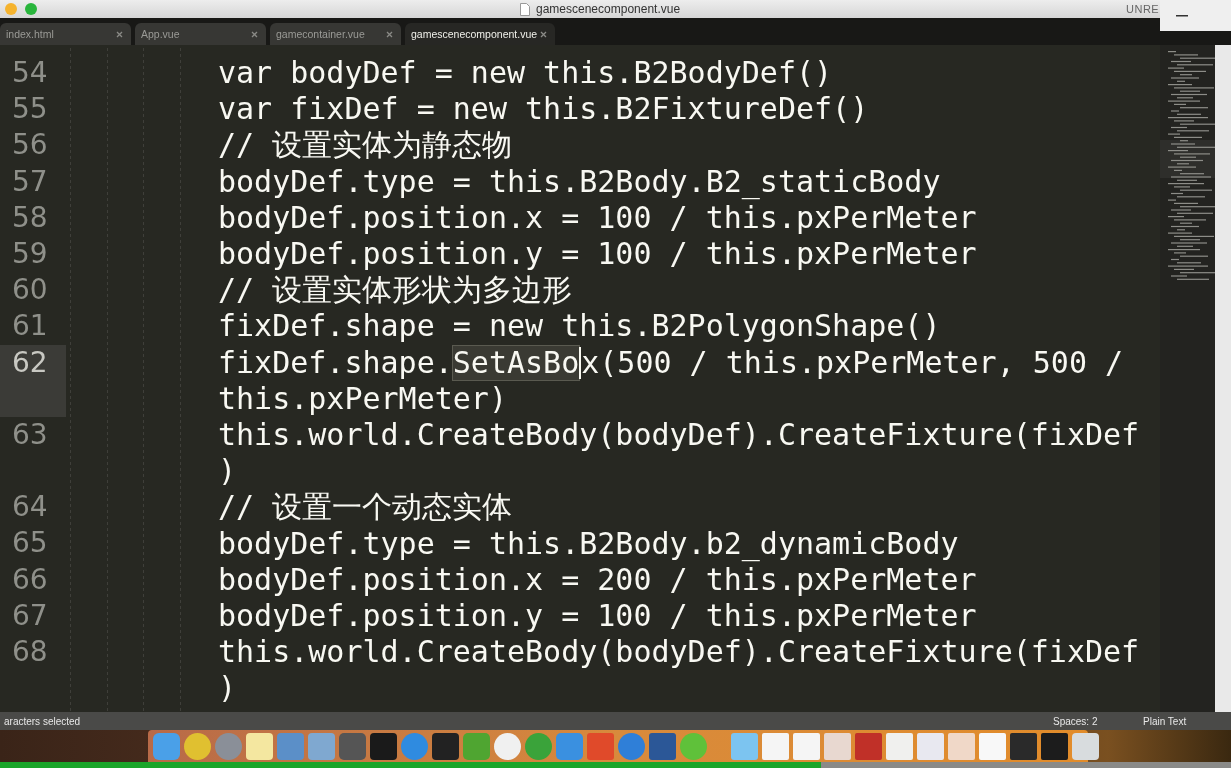 The height and width of the screenshot is (768, 1231). What do you see at coordinates (30, 362) in the screenshot?
I see `line-number: 62` at bounding box center [30, 362].